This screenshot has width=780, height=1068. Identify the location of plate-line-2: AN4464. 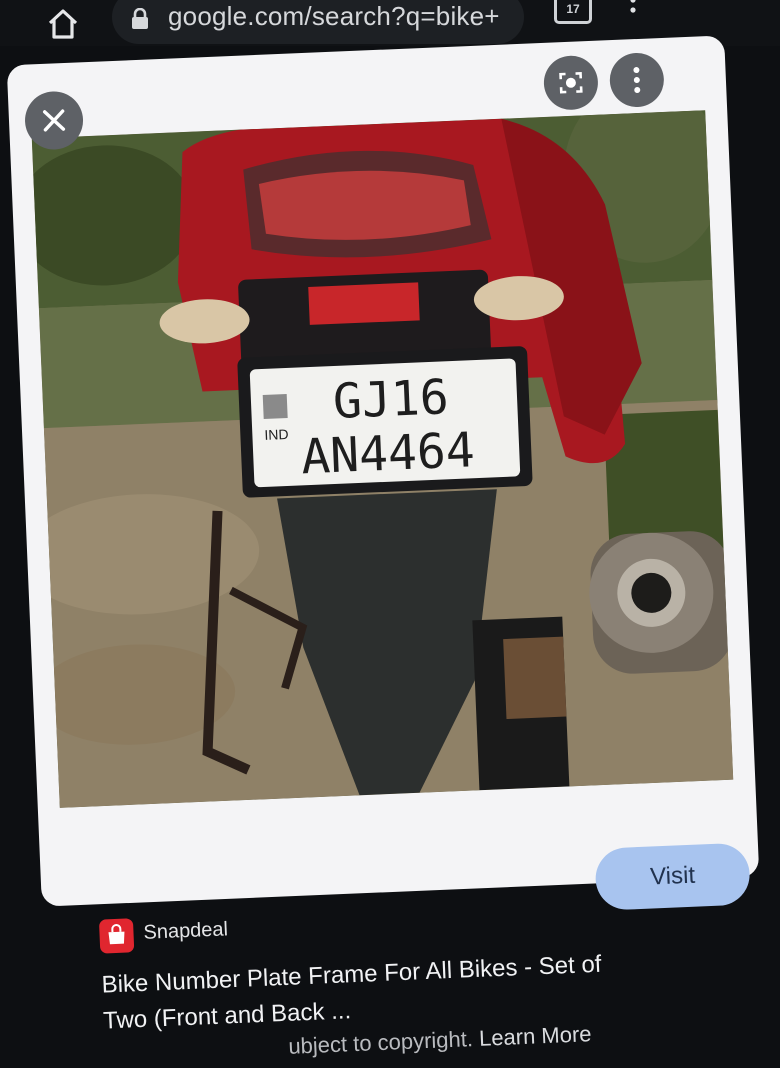
(388, 453).